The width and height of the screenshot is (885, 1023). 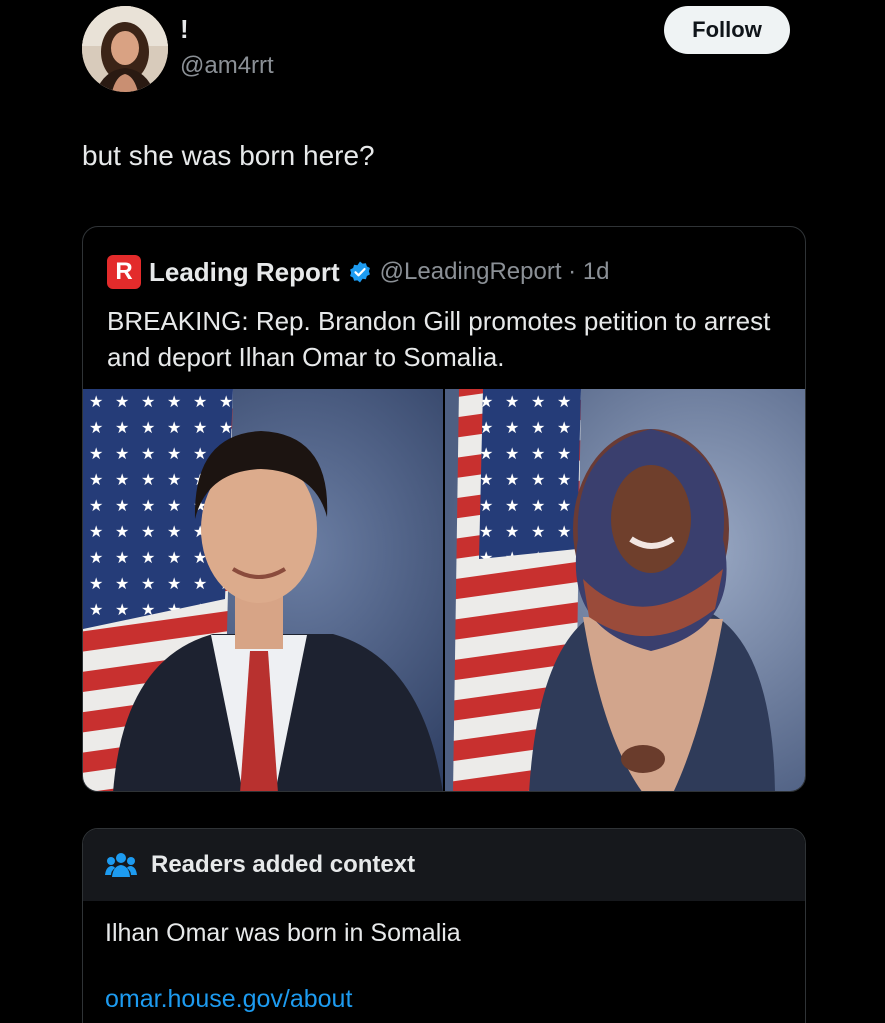 What do you see at coordinates (244, 272) in the screenshot?
I see `quoted-author-name: Leading Report` at bounding box center [244, 272].